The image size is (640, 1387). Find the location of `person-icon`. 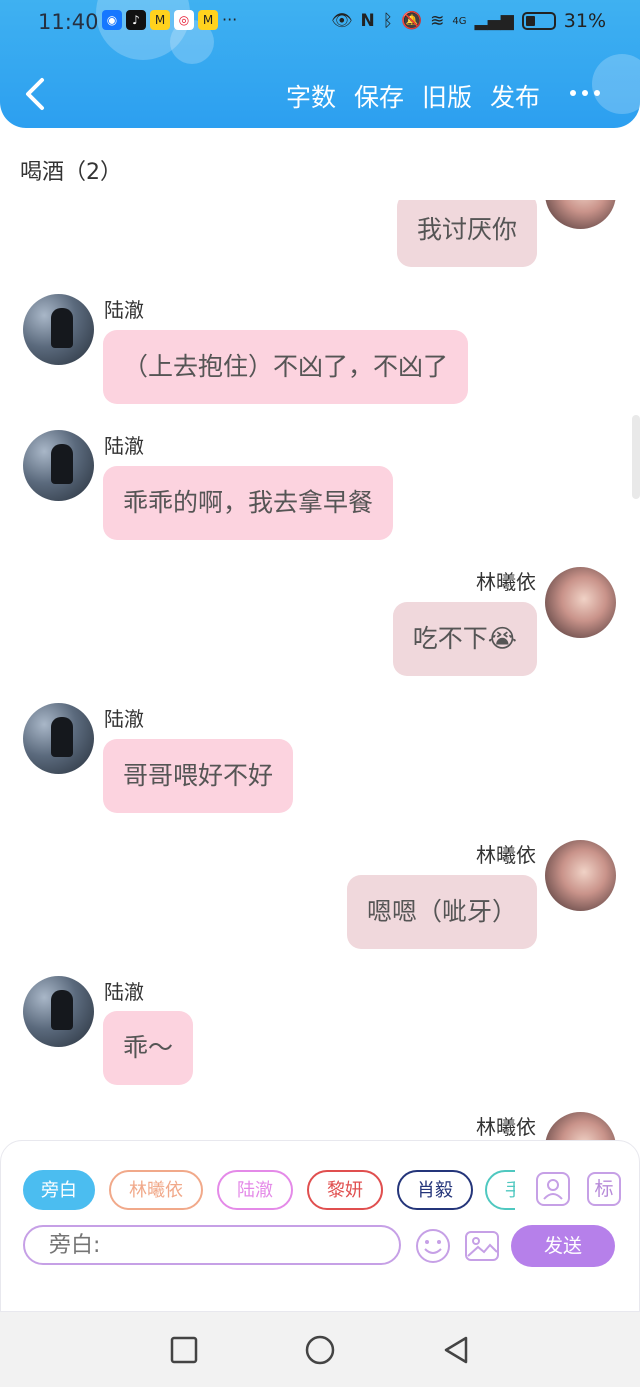

person-icon is located at coordinates (553, 1189).